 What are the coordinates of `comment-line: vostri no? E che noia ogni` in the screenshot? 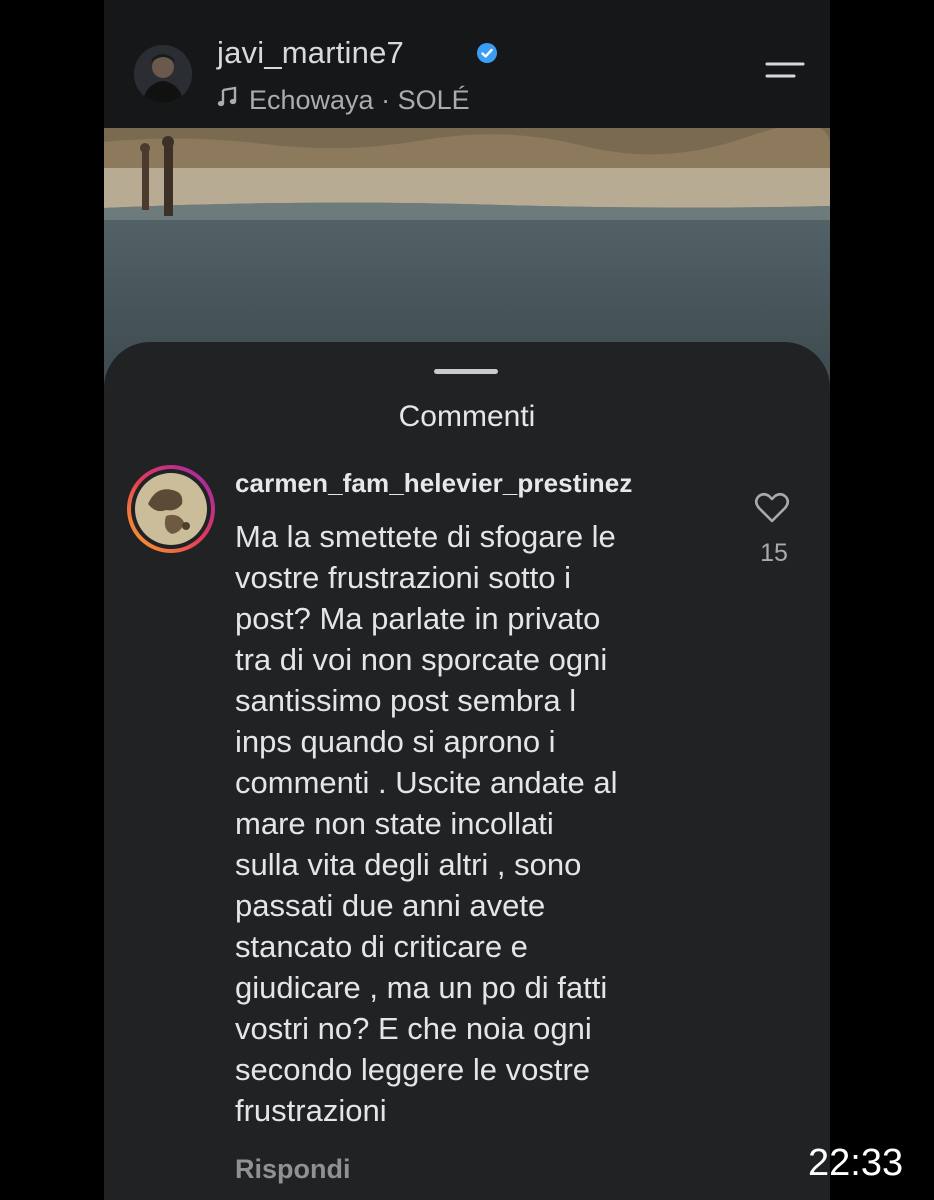 It's located at (413, 1028).